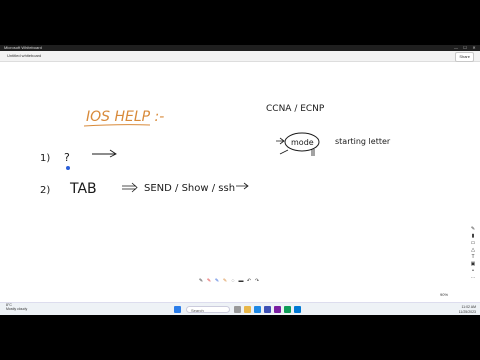  I want to click on ink-right-title: CCNA / ECNP, so click(295, 109).